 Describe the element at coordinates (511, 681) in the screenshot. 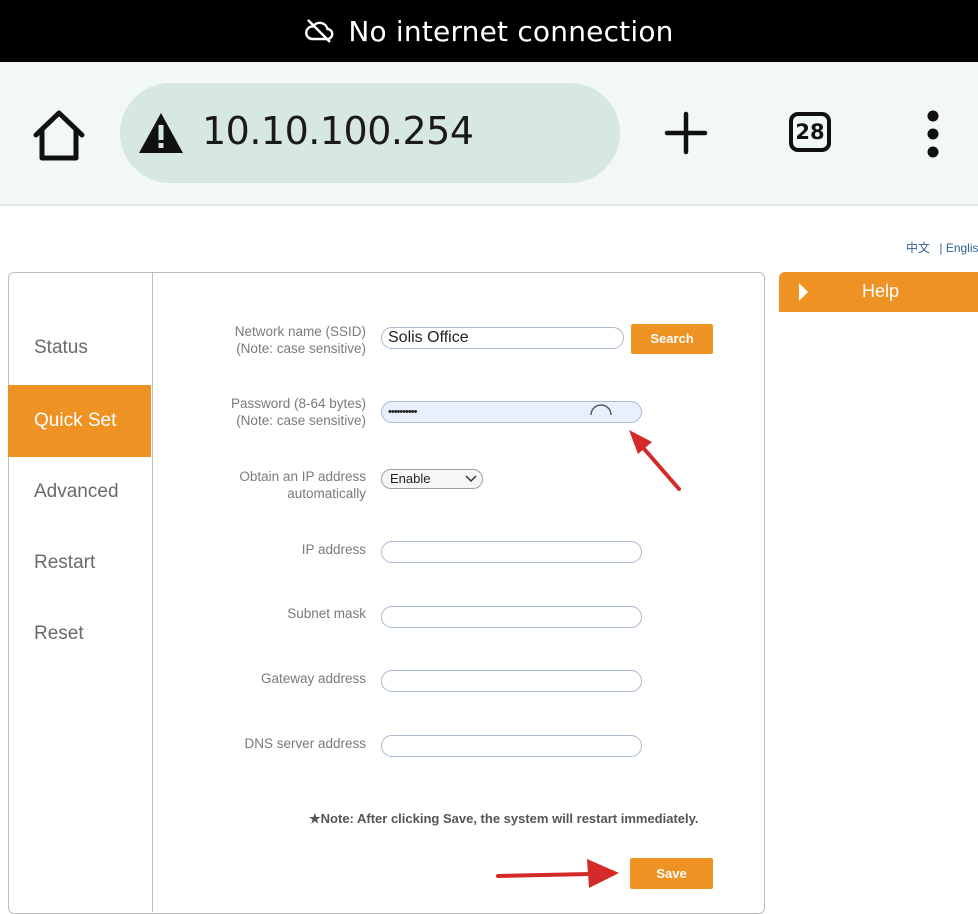

I see `gateway-input` at that location.